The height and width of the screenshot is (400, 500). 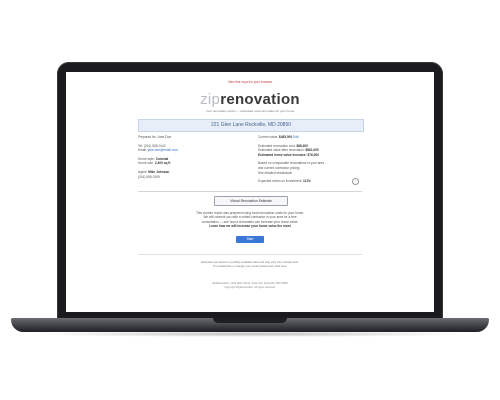 I want to click on value-increase-row: Estimated home value increase: $76,000, so click(x=310, y=155).